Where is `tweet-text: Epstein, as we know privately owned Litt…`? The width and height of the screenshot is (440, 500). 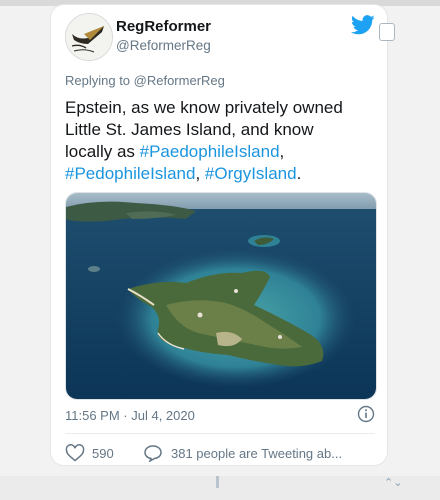
tweet-text: Epstein, as we know privately owned Litt… is located at coordinates (215, 141).